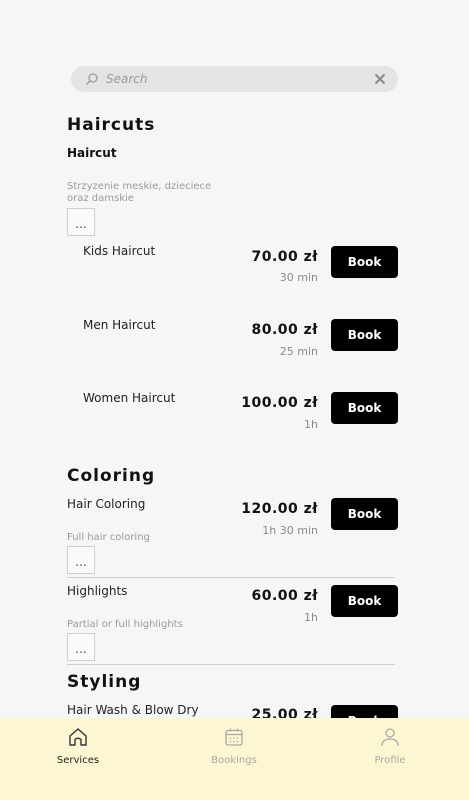 The width and height of the screenshot is (469, 800). Describe the element at coordinates (284, 330) in the screenshot. I see `service-price: 80.00 zł` at that location.